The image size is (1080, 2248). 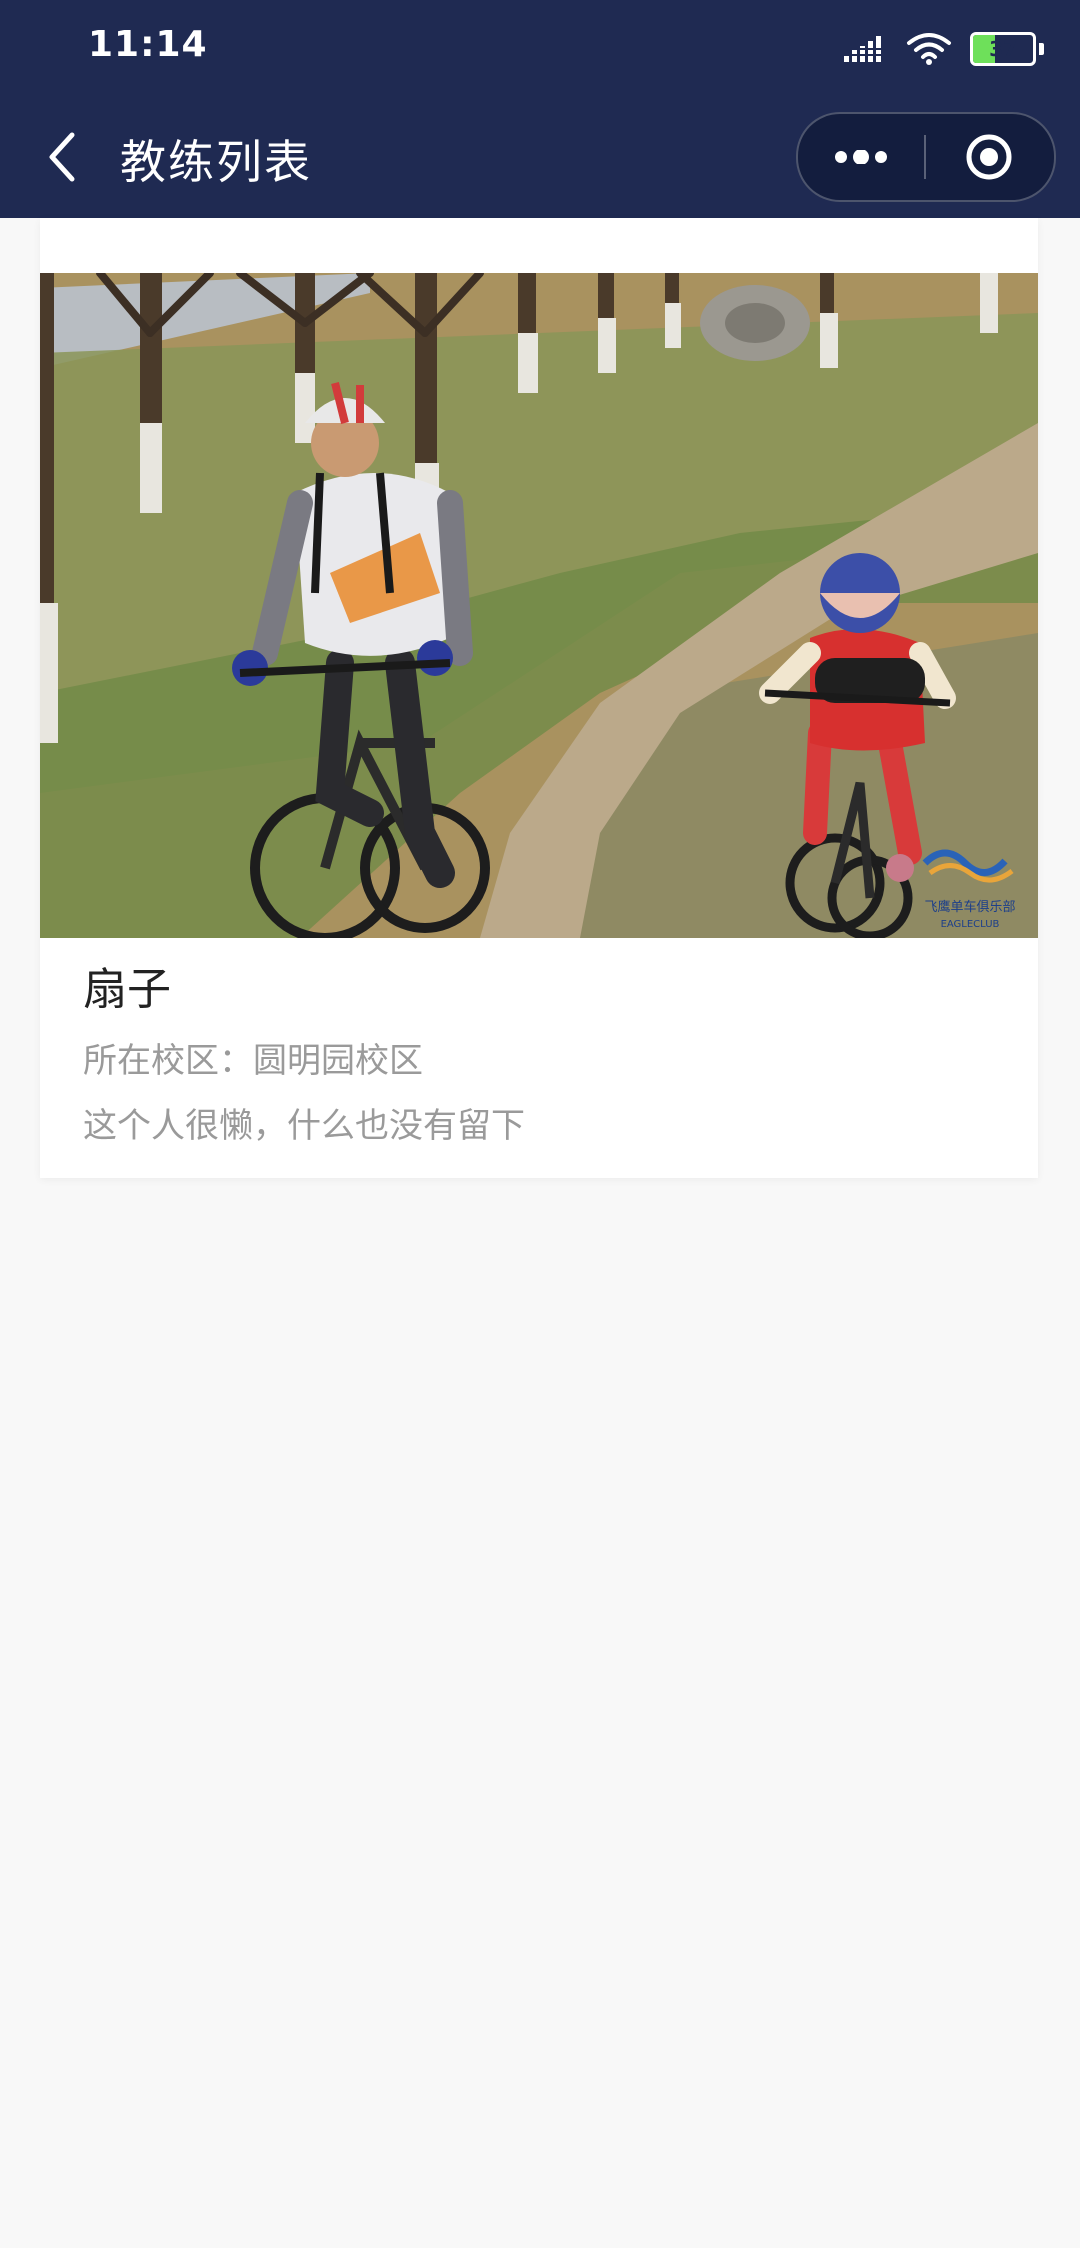 I want to click on battery-level-label: 37, so click(x=1003, y=49).